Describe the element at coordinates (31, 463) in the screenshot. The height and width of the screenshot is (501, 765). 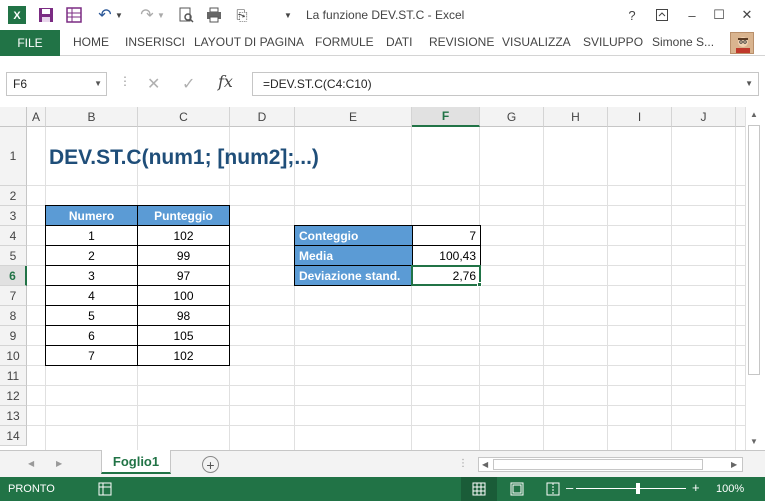
I see `tab-scroll-left-icon: ◀` at that location.